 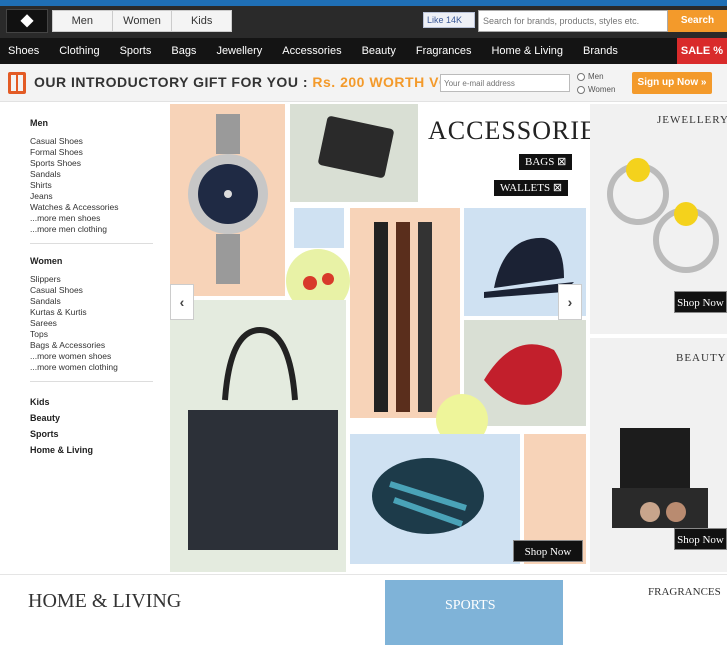 I want to click on sports-title: SPORTS, so click(x=470, y=606).